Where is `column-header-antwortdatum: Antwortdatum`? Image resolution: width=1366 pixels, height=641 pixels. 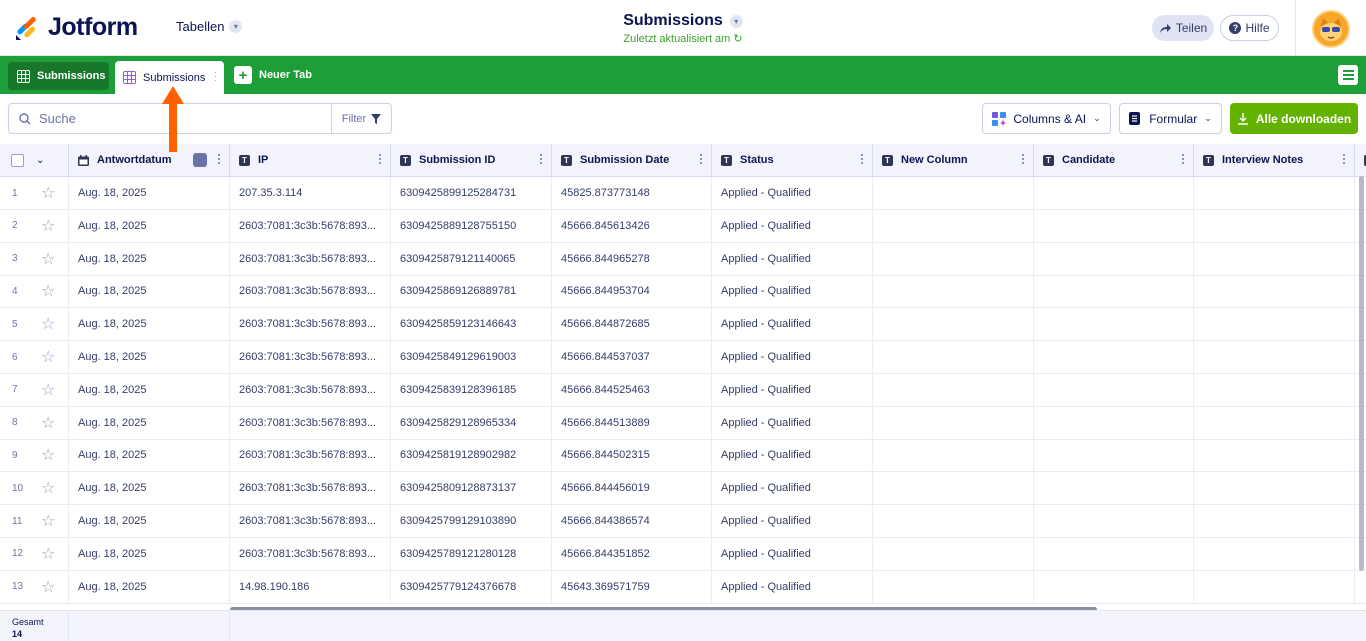 column-header-antwortdatum: Antwortdatum is located at coordinates (149, 160).